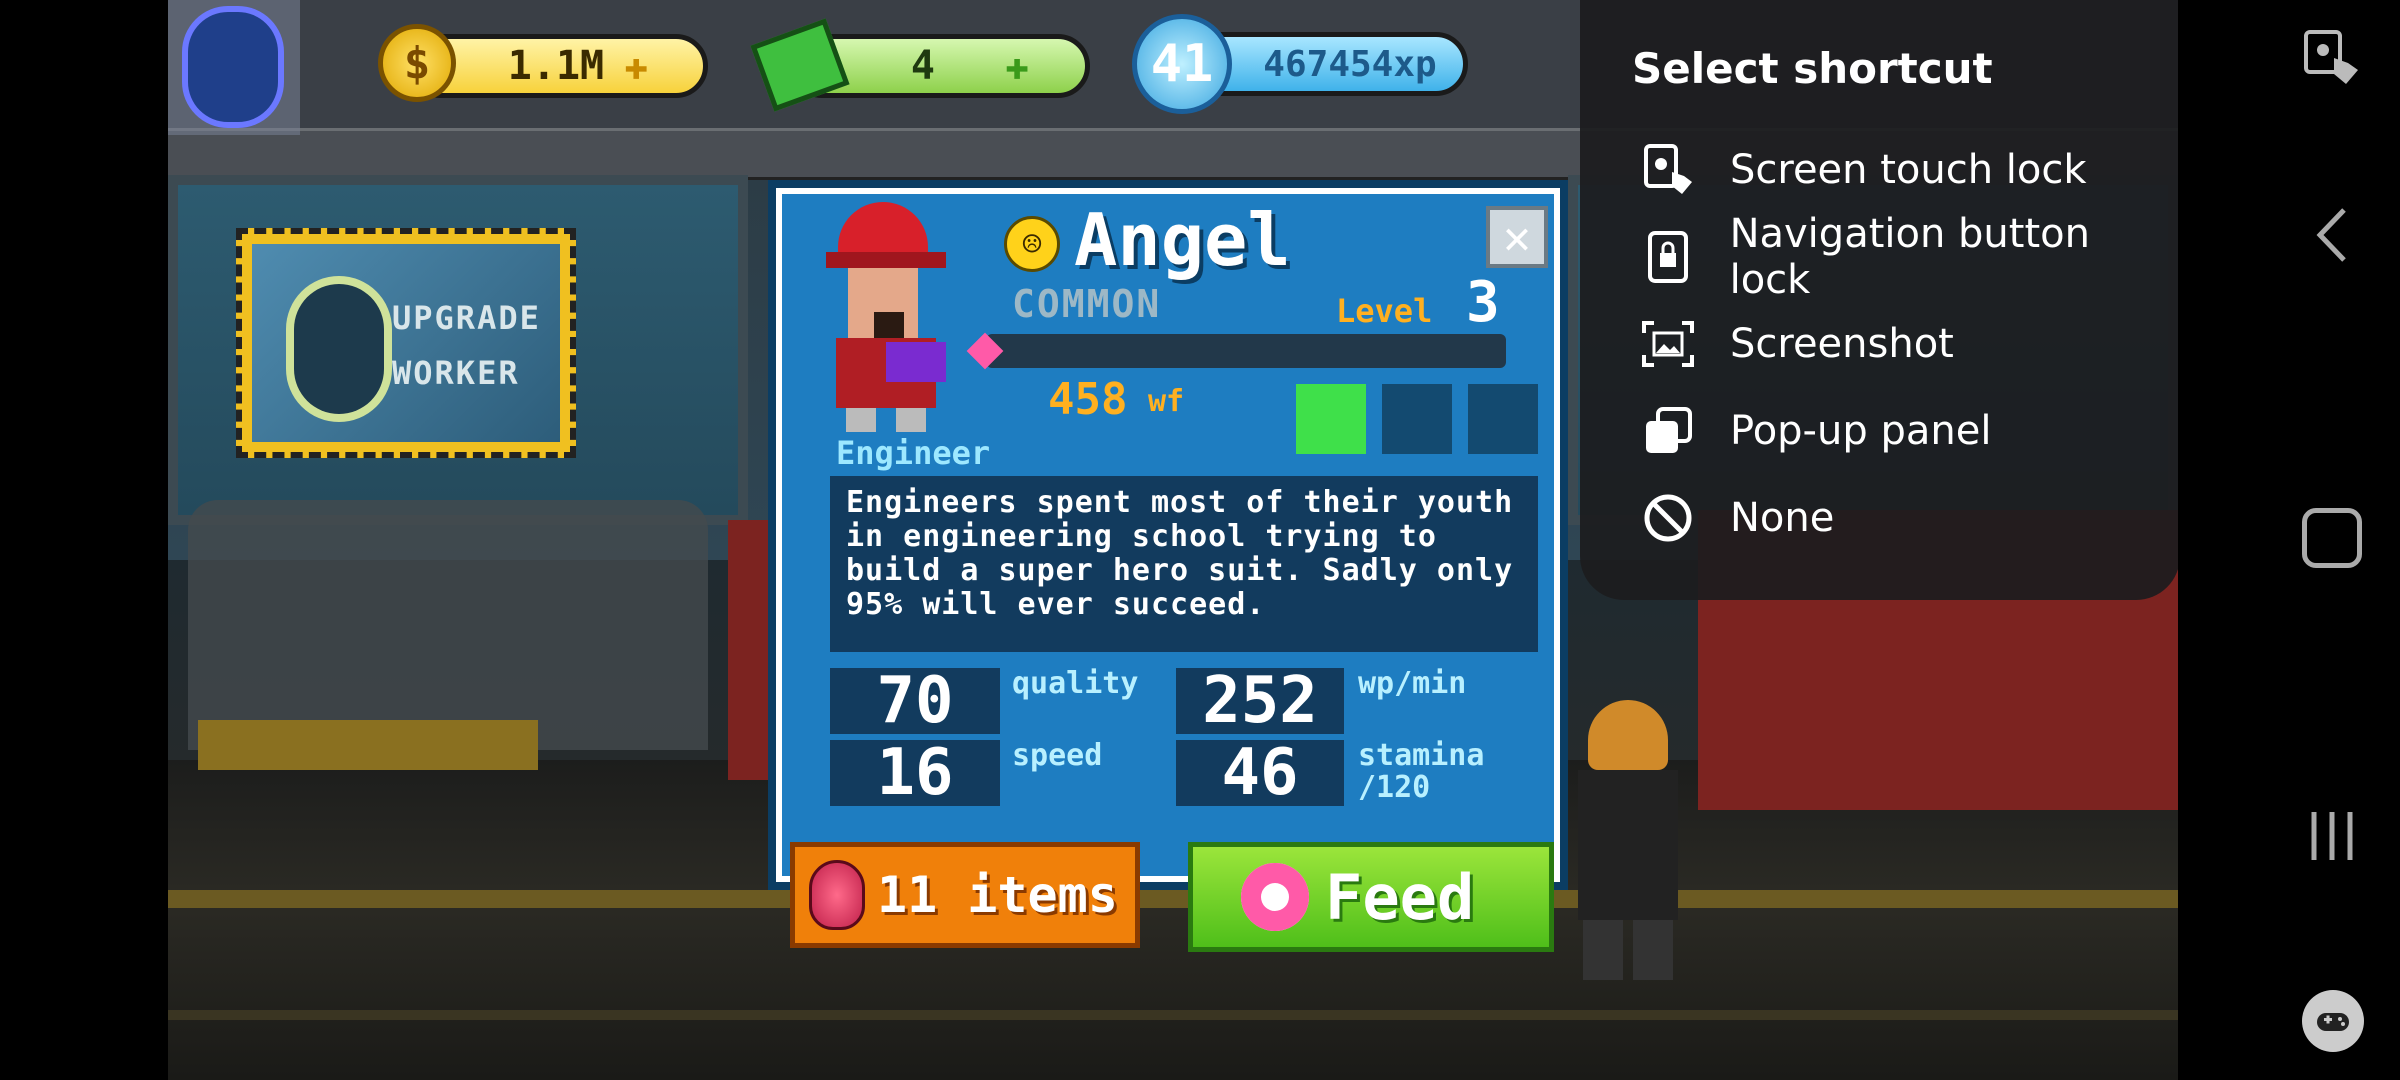 This screenshot has width=2400, height=1080. Describe the element at coordinates (1384, 311) in the screenshot. I see `level-label: Level` at that location.